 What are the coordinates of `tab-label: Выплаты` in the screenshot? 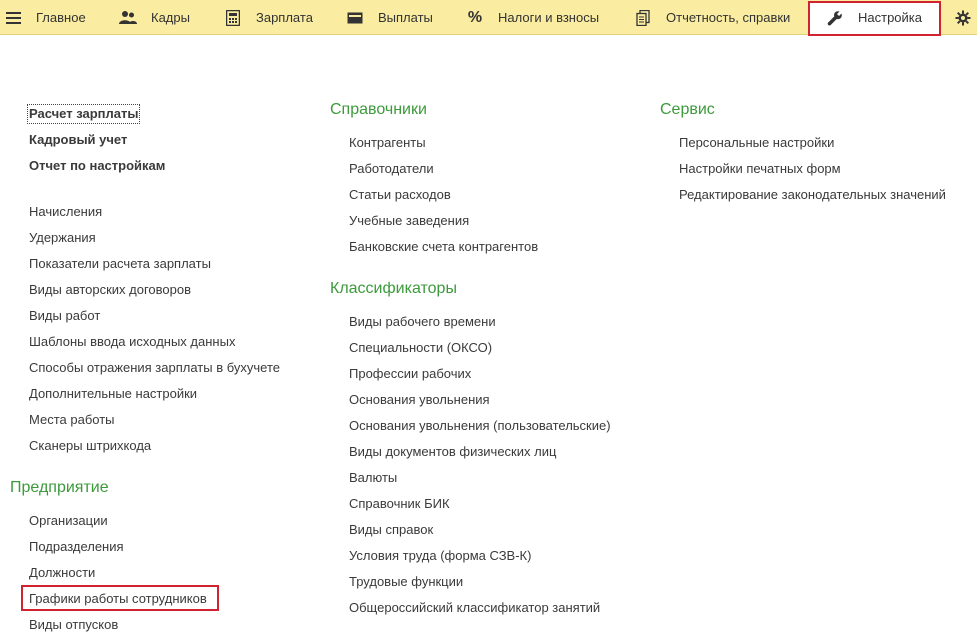 It's located at (405, 17).